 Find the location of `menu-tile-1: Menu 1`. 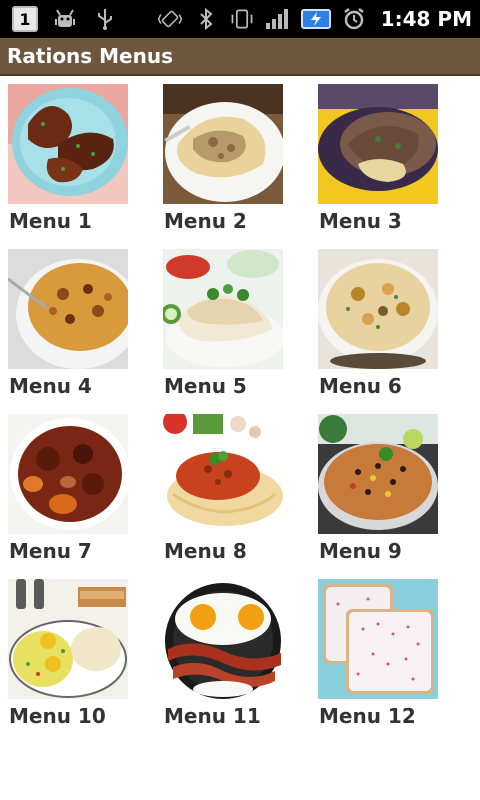

menu-tile-1: Menu 1 is located at coordinates (65, 156).